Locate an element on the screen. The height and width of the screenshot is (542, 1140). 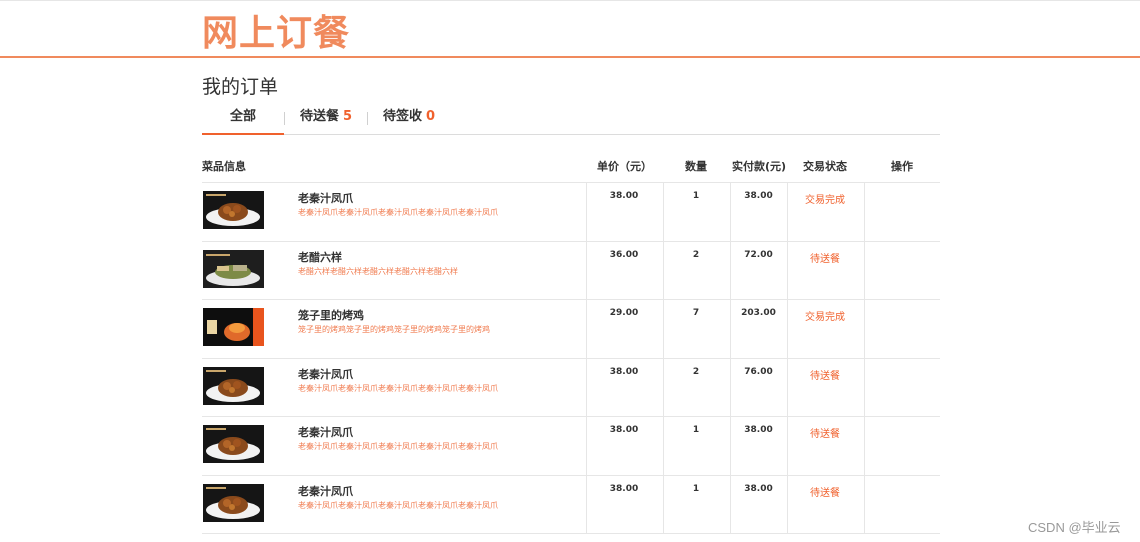
paid-amount: 72.00 is located at coordinates (758, 254).